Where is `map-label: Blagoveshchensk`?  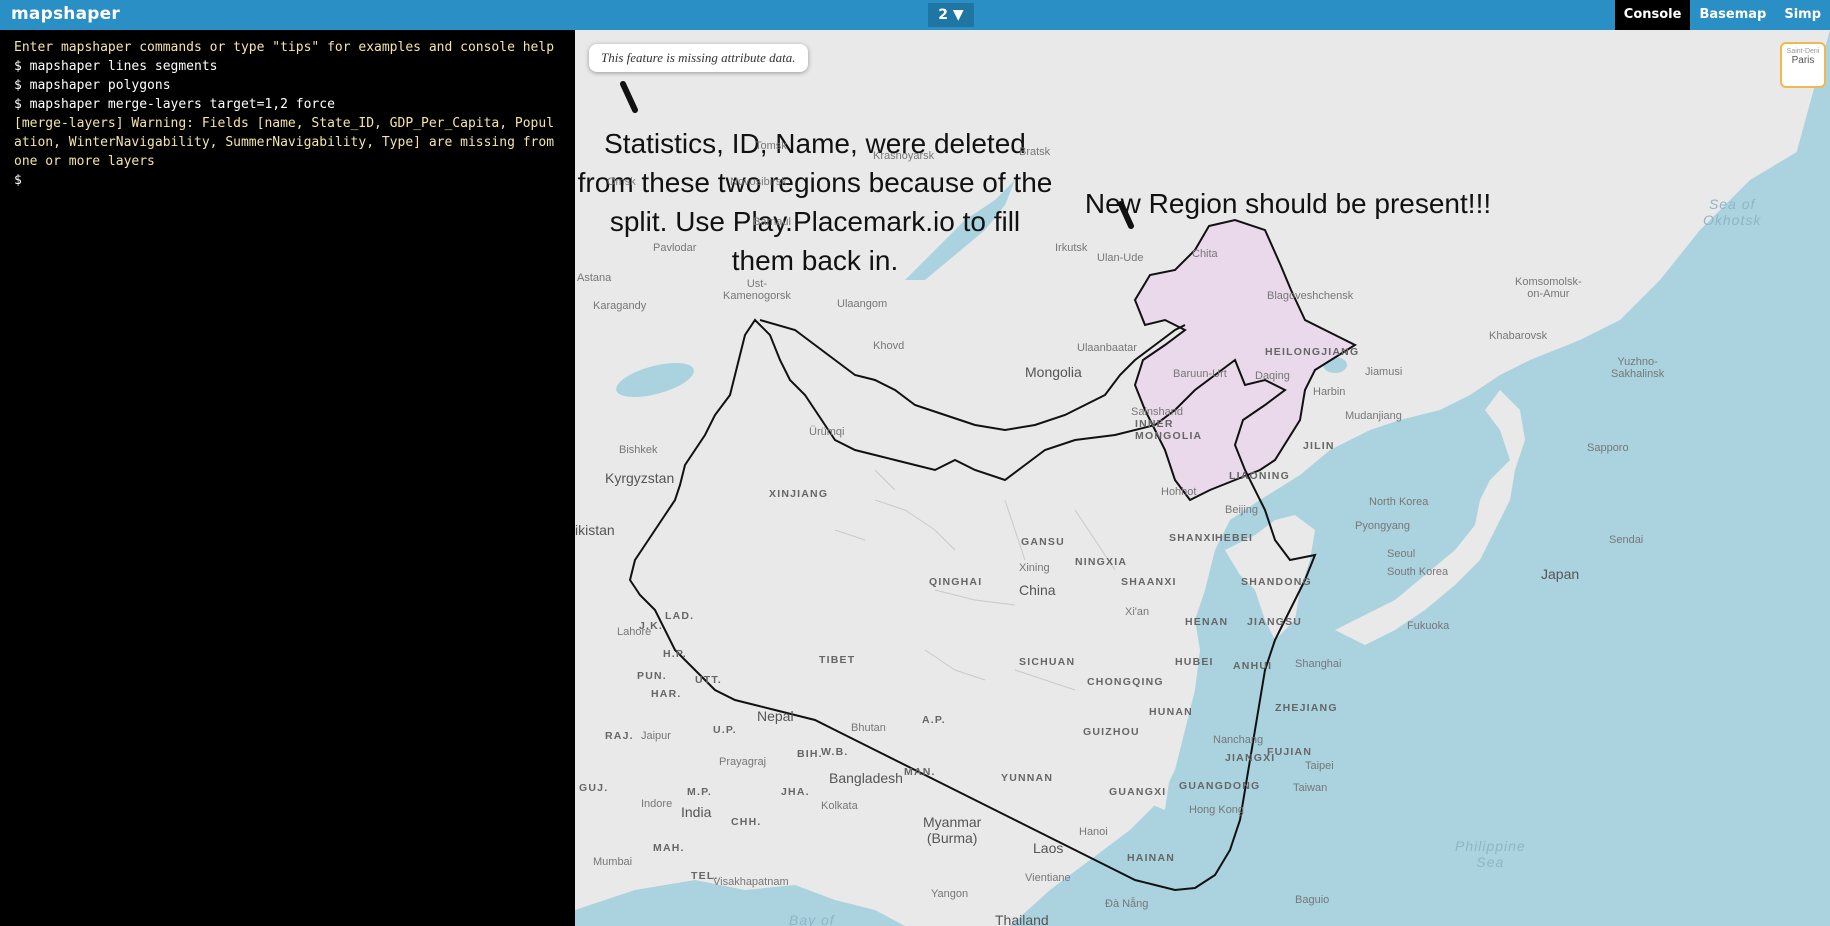 map-label: Blagoveshchensk is located at coordinates (1310, 296).